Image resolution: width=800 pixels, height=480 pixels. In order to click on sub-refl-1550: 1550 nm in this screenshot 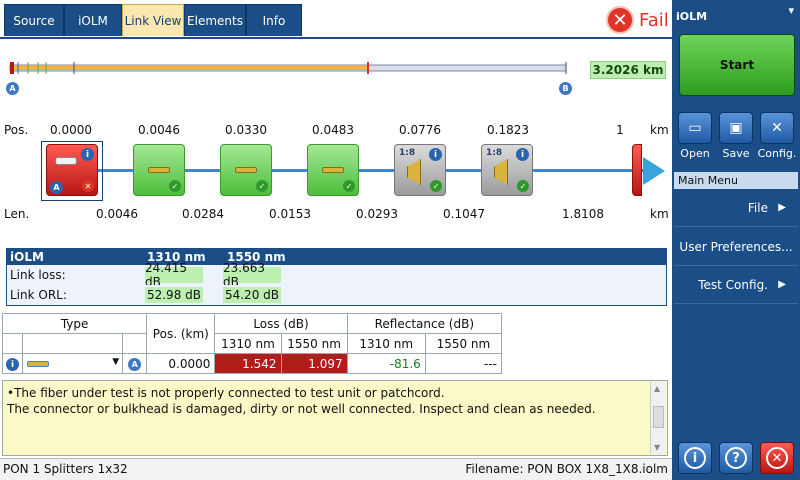, I will do `click(463, 343)`.